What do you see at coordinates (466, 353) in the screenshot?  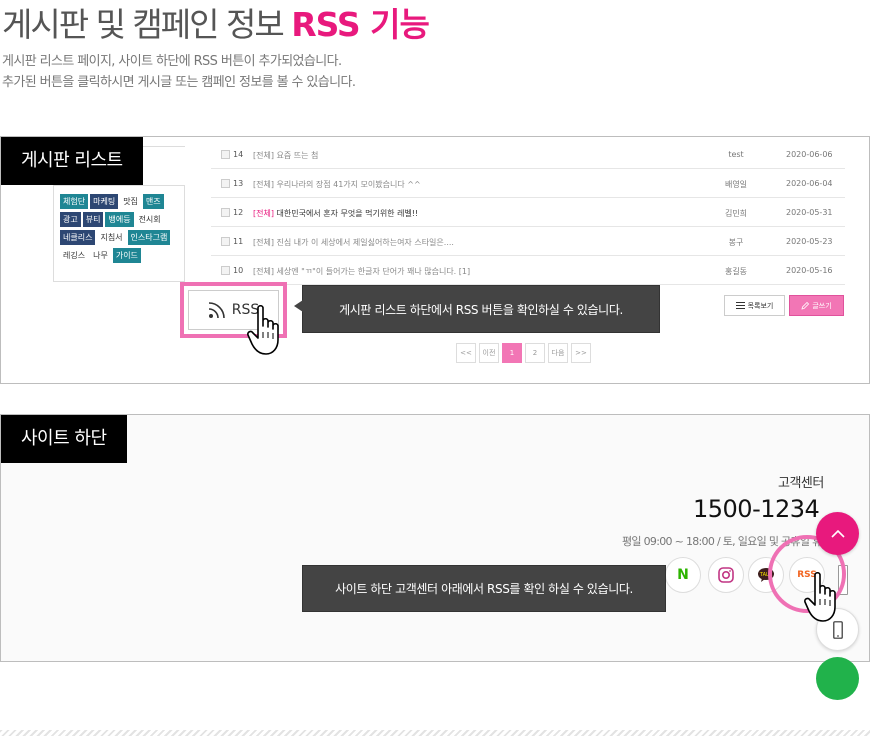 I see `page-link: <<` at bounding box center [466, 353].